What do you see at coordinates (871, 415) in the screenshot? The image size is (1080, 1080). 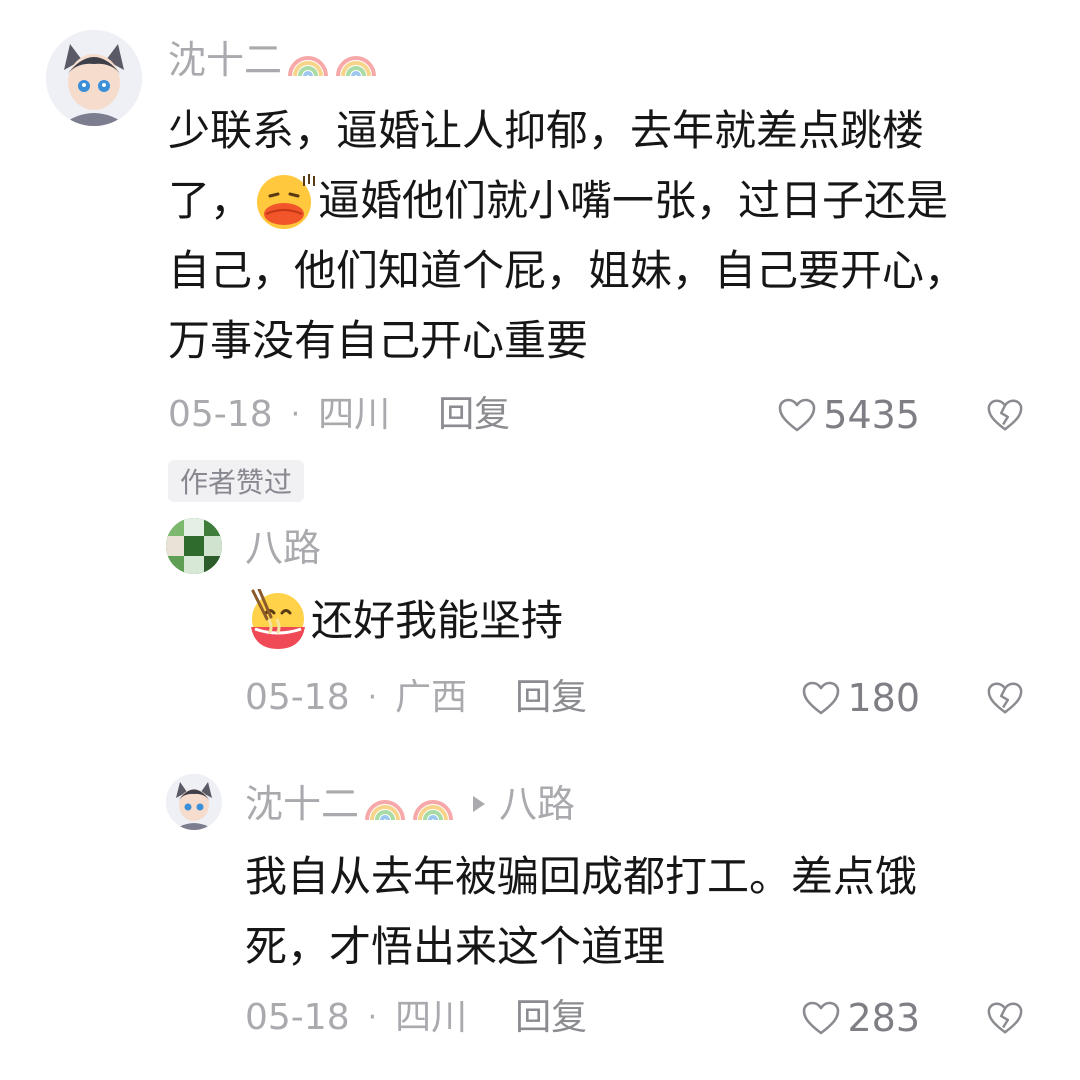 I see `like-count: 5435` at bounding box center [871, 415].